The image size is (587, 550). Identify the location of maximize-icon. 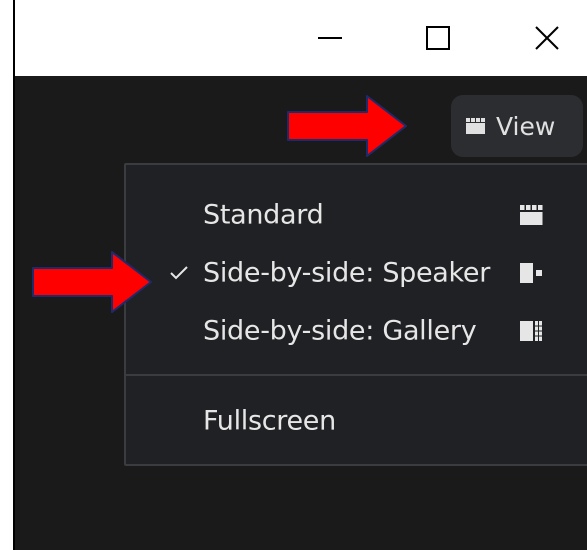
(438, 38).